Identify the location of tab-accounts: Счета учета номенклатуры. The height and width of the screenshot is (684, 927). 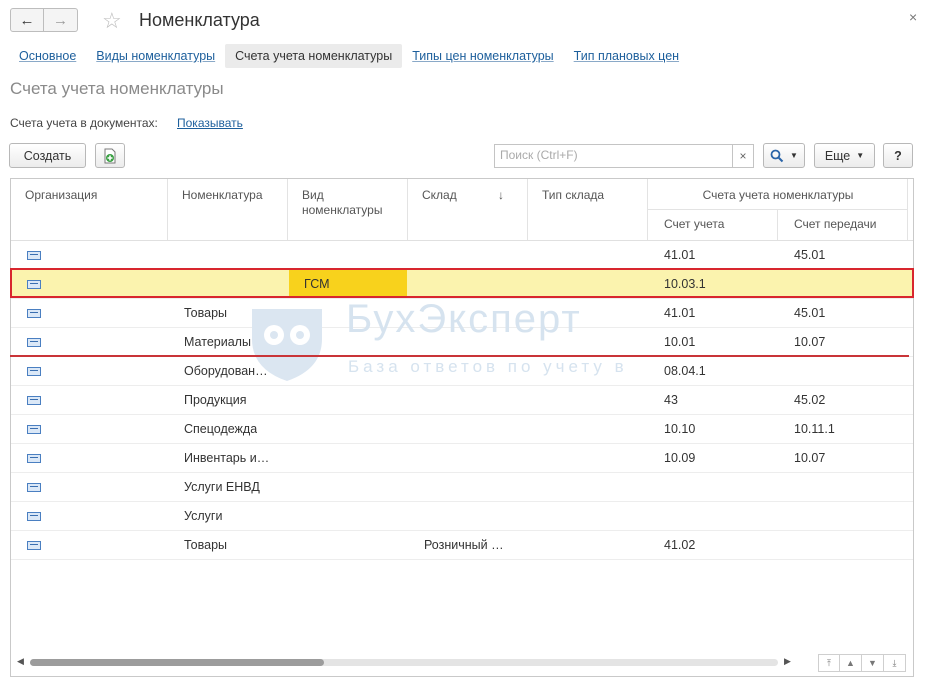
(314, 56).